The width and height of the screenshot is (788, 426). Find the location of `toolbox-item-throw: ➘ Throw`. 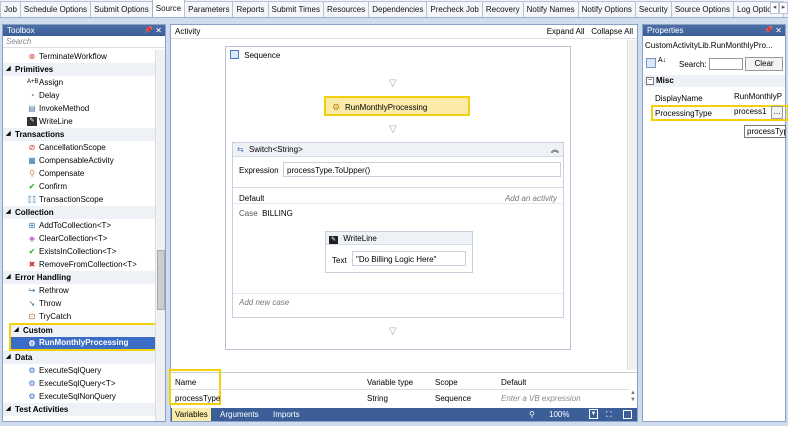

toolbox-item-throw: ➘ Throw is located at coordinates (79, 303).